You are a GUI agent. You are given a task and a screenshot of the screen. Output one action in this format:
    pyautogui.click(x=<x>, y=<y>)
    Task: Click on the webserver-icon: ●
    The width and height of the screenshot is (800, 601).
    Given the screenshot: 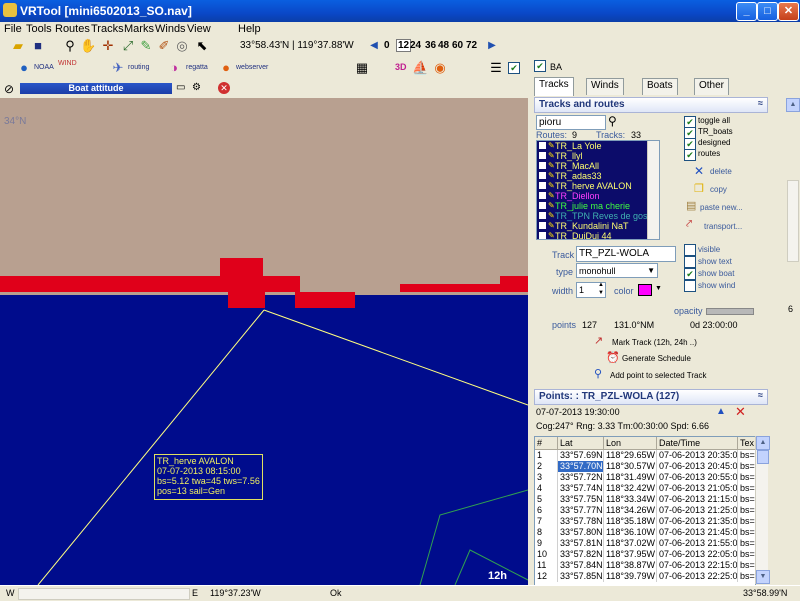 What is the action you would take?
    pyautogui.click(x=226, y=68)
    